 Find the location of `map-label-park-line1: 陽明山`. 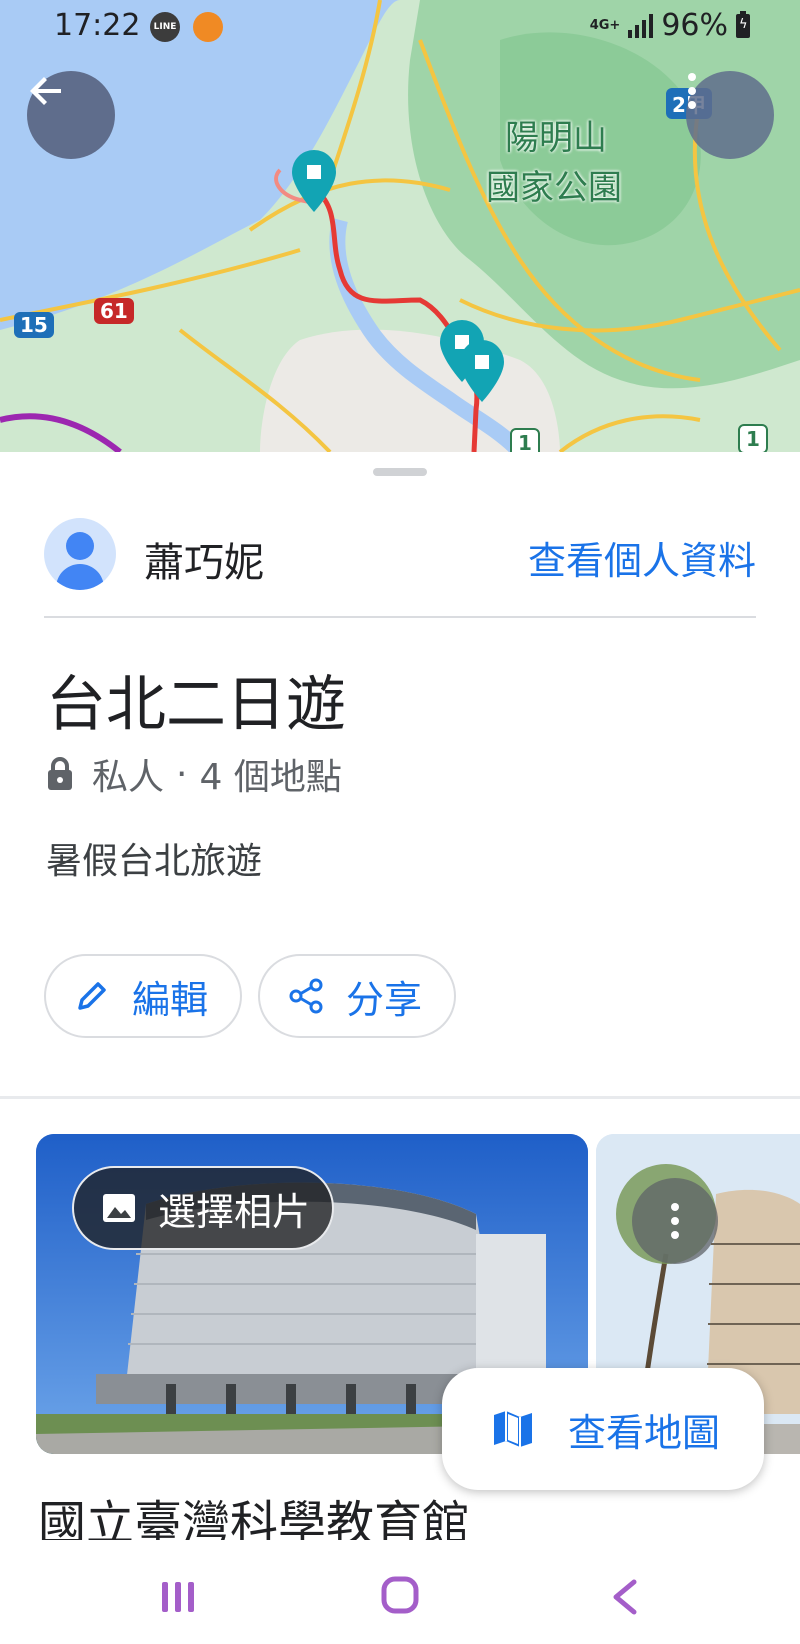

map-label-park-line1: 陽明山 is located at coordinates (556, 138).